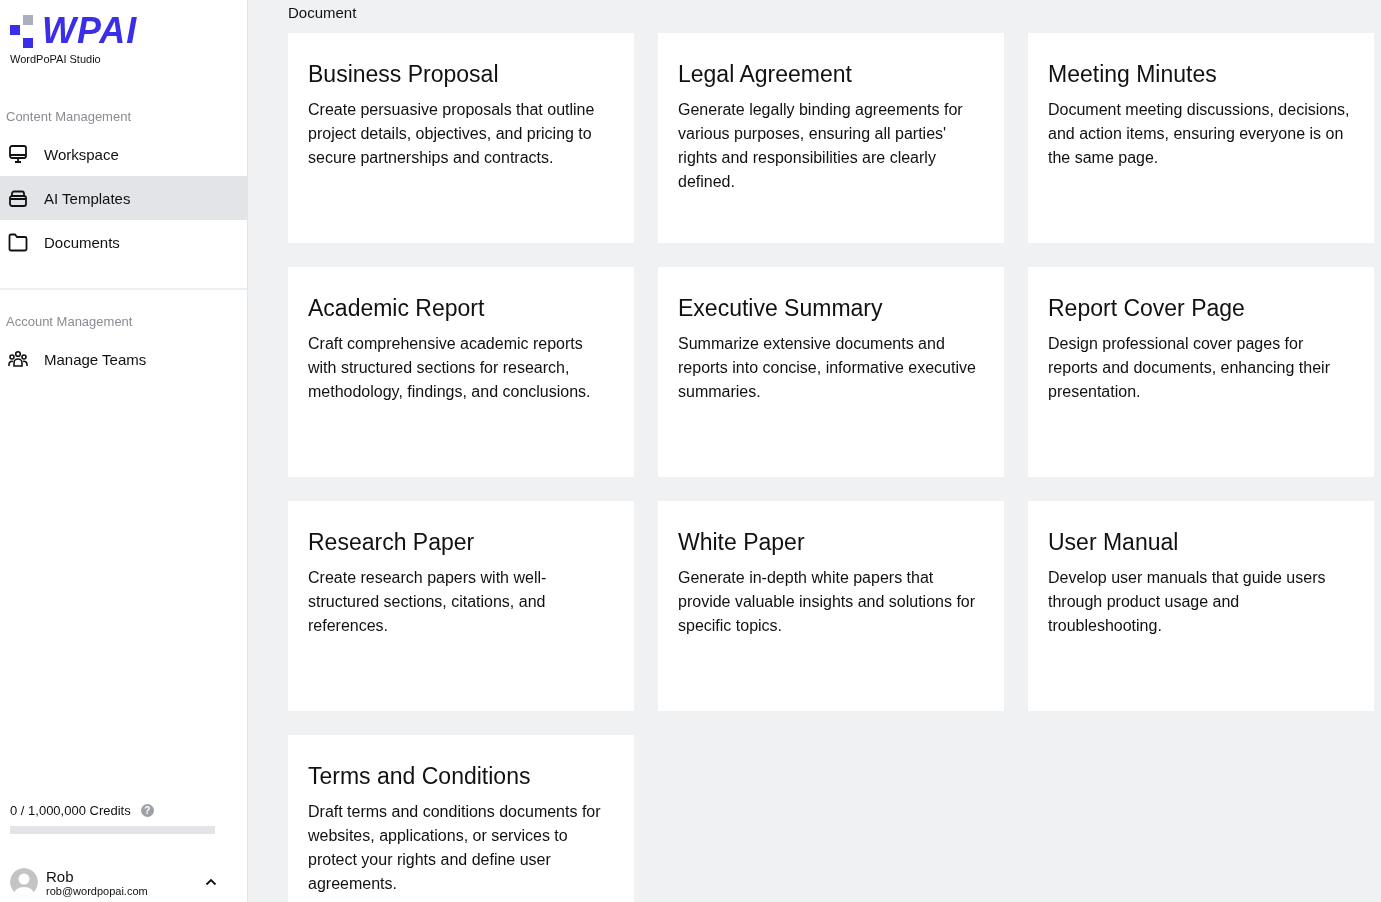  What do you see at coordinates (452, 134) in the screenshot?
I see `card-description: Create persuasive proposals that outline project details, objectives, and pricing to secure partnerships and contracts.` at bounding box center [452, 134].